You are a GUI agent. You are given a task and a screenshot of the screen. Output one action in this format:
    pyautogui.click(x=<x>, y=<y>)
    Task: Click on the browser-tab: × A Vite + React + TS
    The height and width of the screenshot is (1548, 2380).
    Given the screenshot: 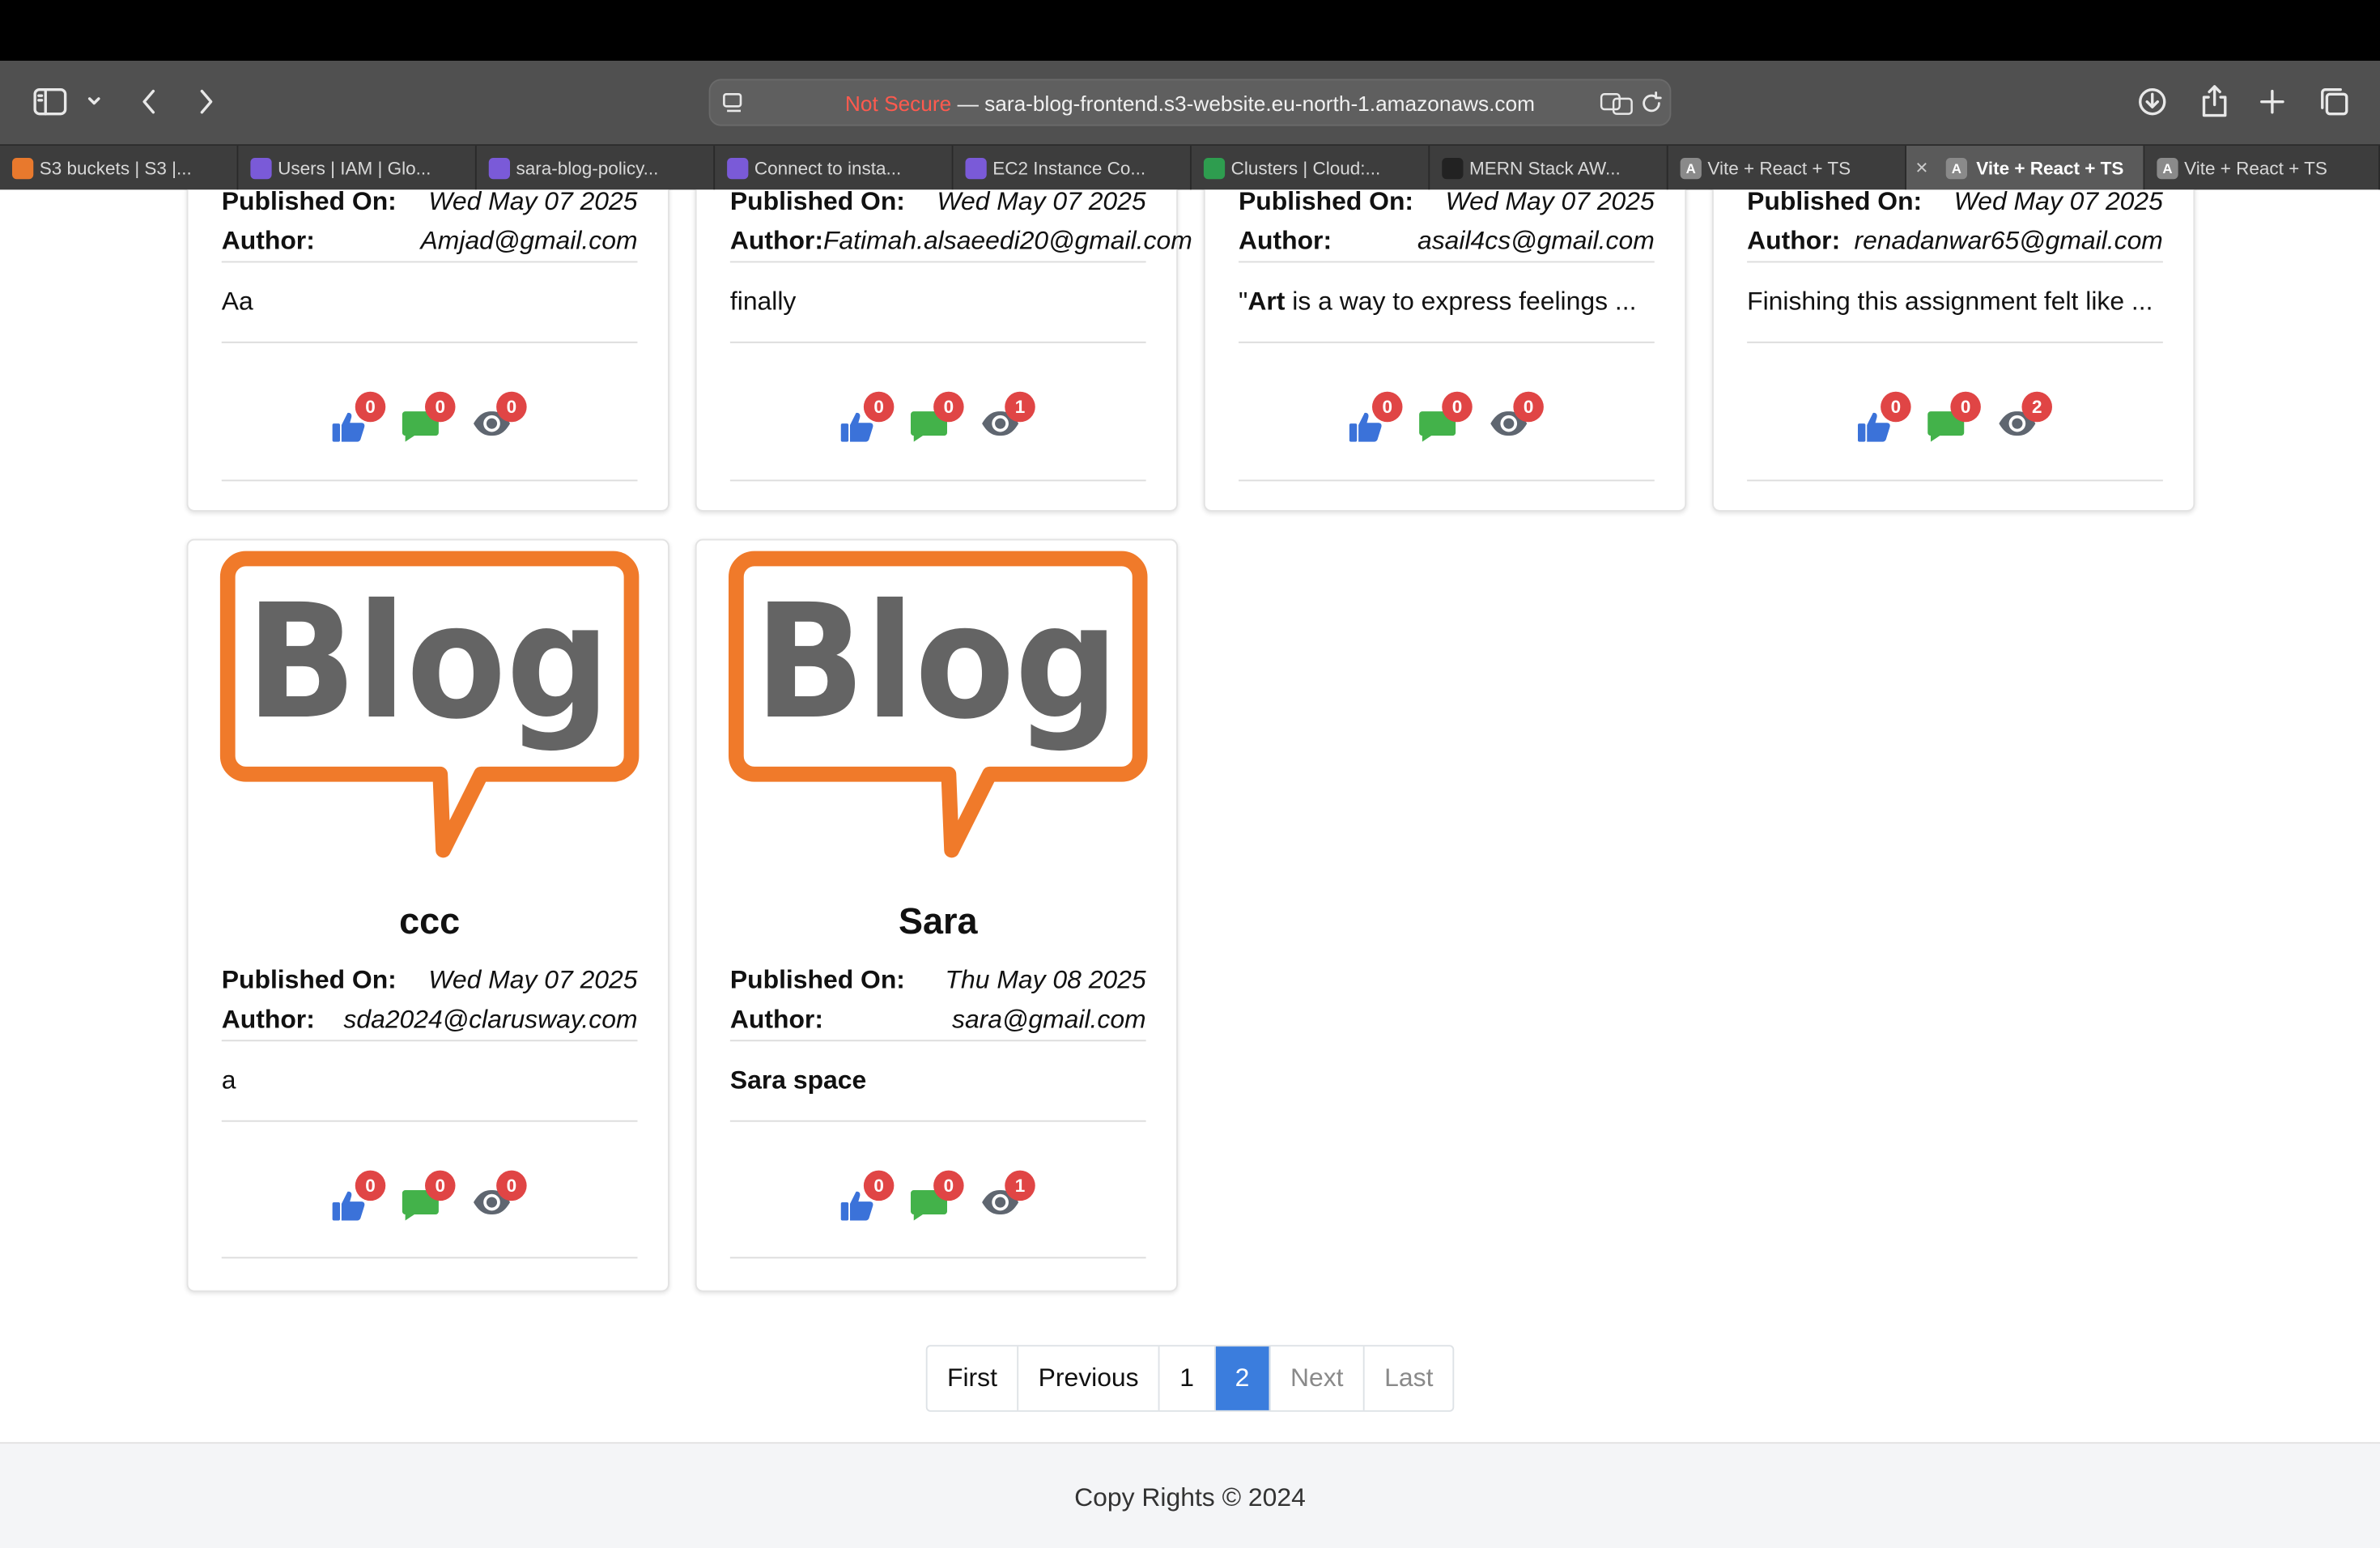 What is the action you would take?
    pyautogui.click(x=2025, y=169)
    